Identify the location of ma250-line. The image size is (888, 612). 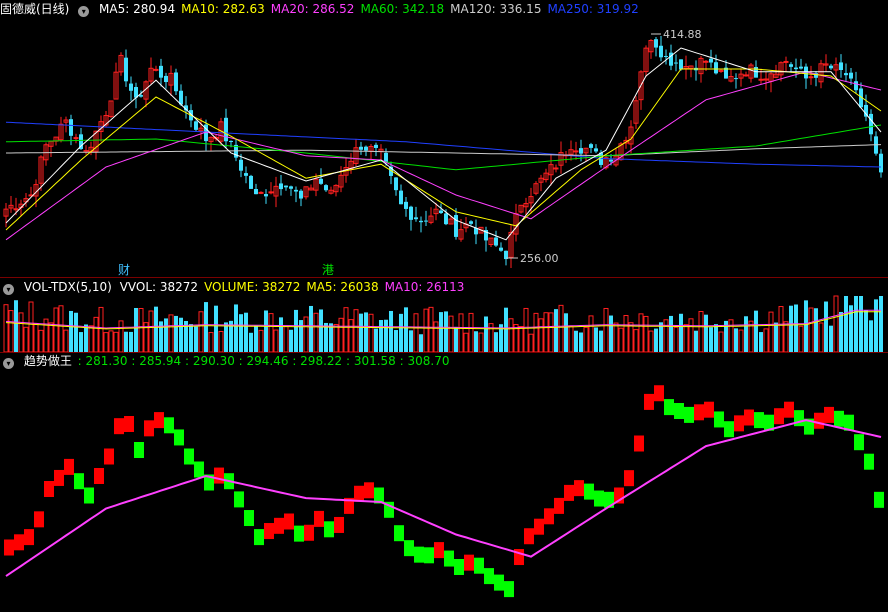
(443, 144).